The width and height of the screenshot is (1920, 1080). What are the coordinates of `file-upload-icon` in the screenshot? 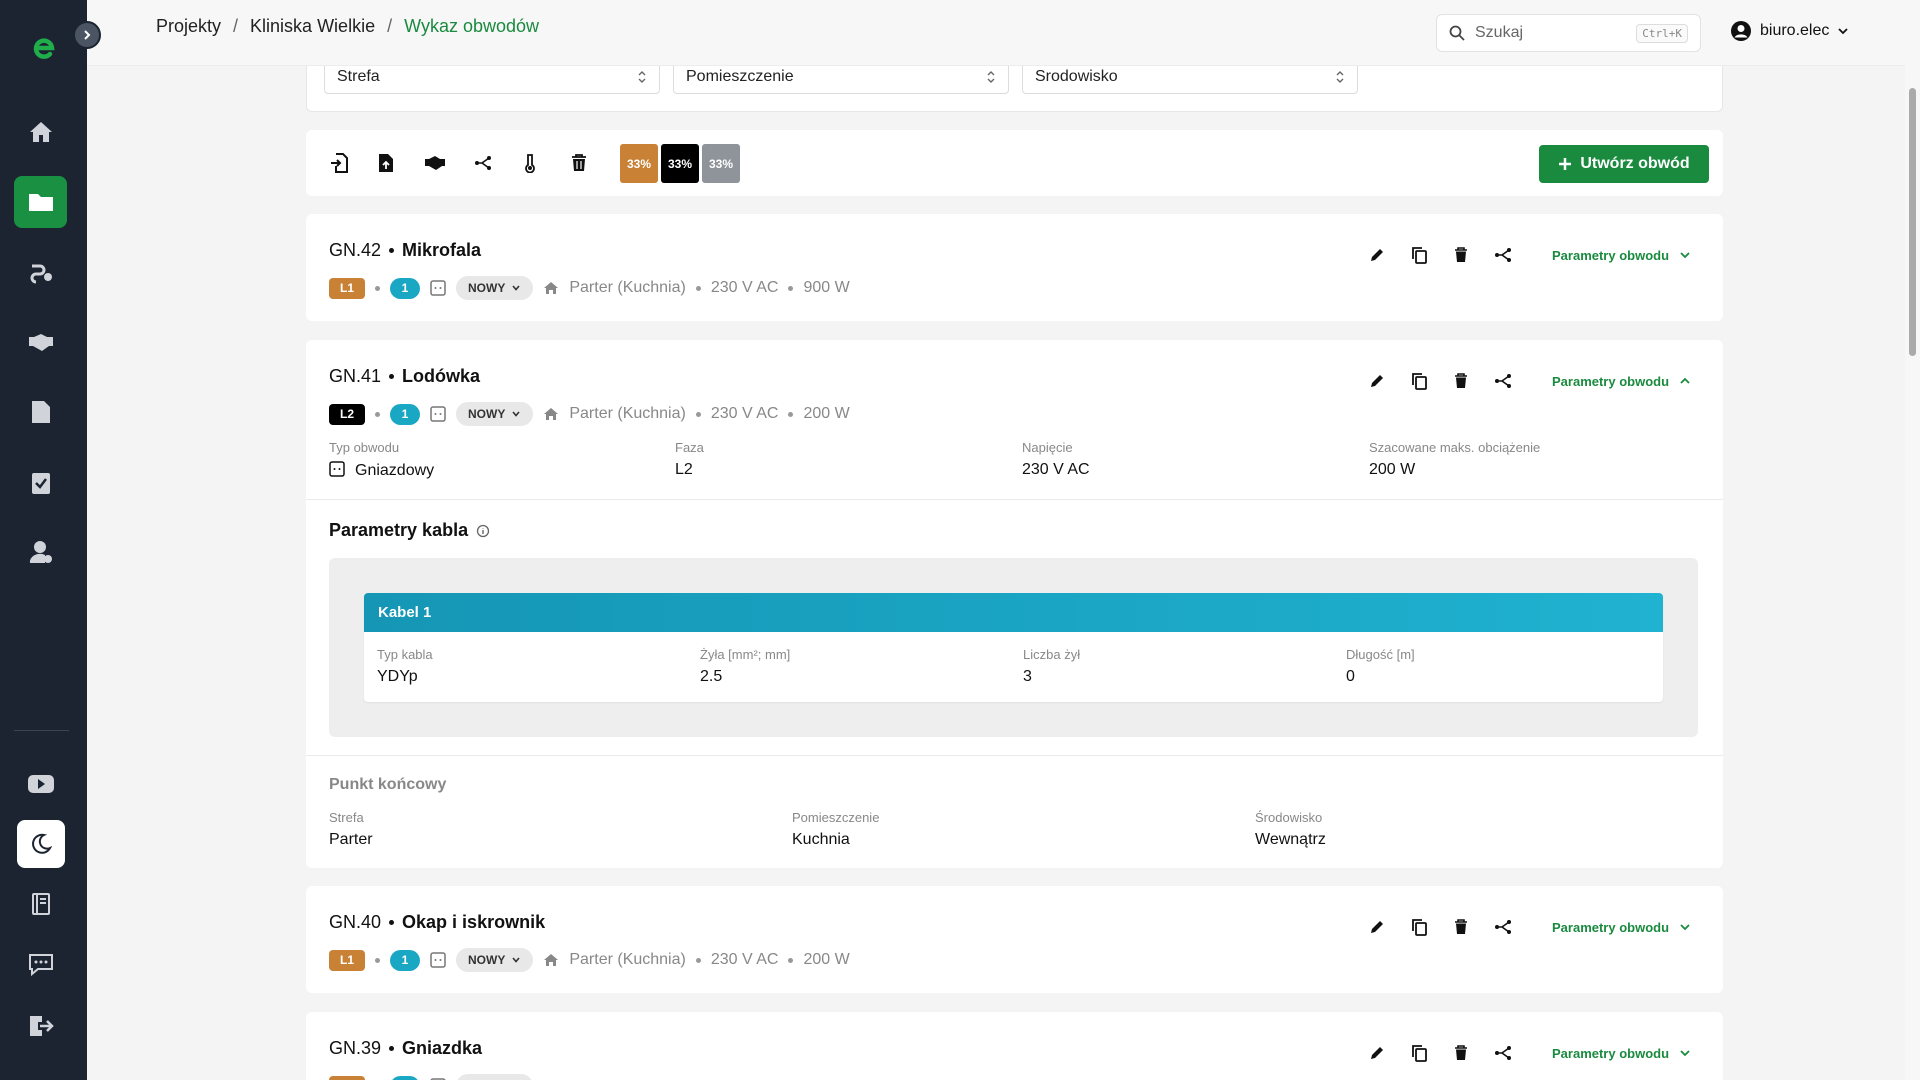 It's located at (386, 163).